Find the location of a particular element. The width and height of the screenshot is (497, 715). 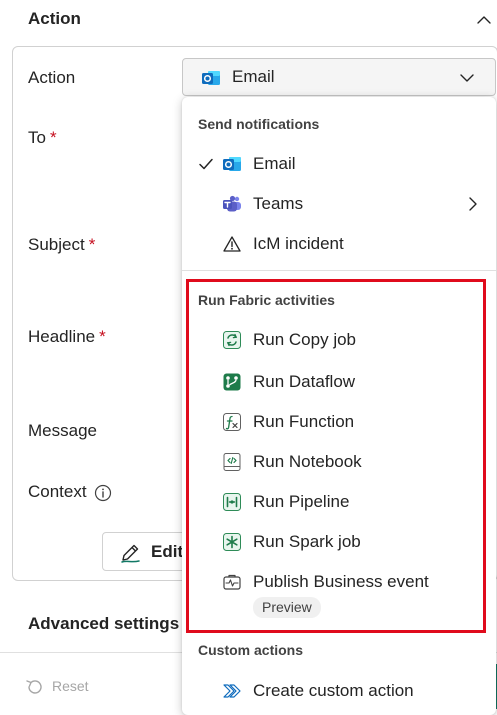

edit-pencil-icon is located at coordinates (130, 553).